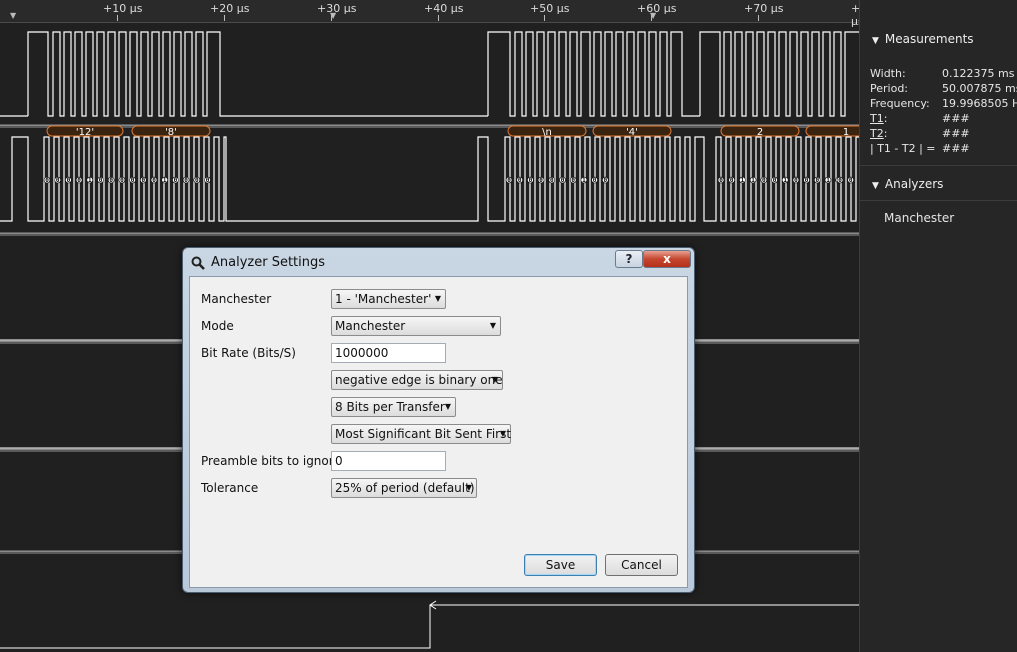 This screenshot has height=652, width=1017. Describe the element at coordinates (920, 133) in the screenshot. I see `t2-row: T2: ###` at that location.